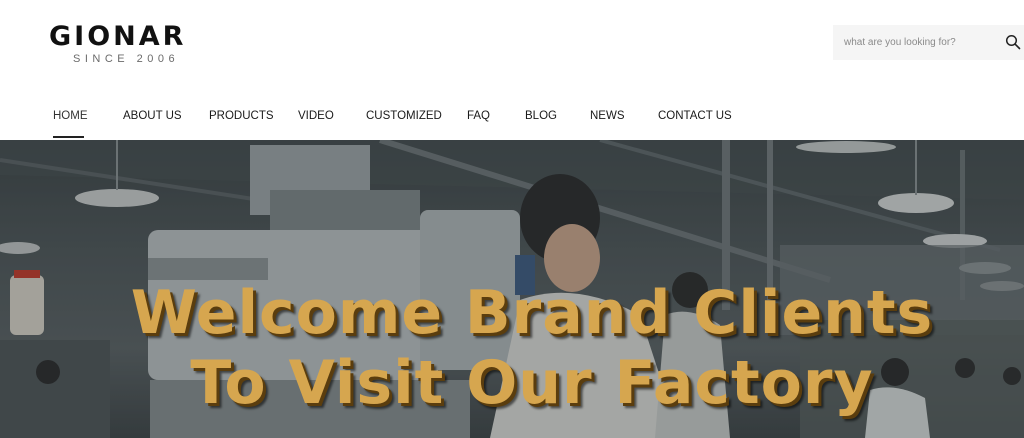 This screenshot has height=438, width=1024. Describe the element at coordinates (532, 383) in the screenshot. I see `hero-headline-line2: To Visit Our Factory` at that location.